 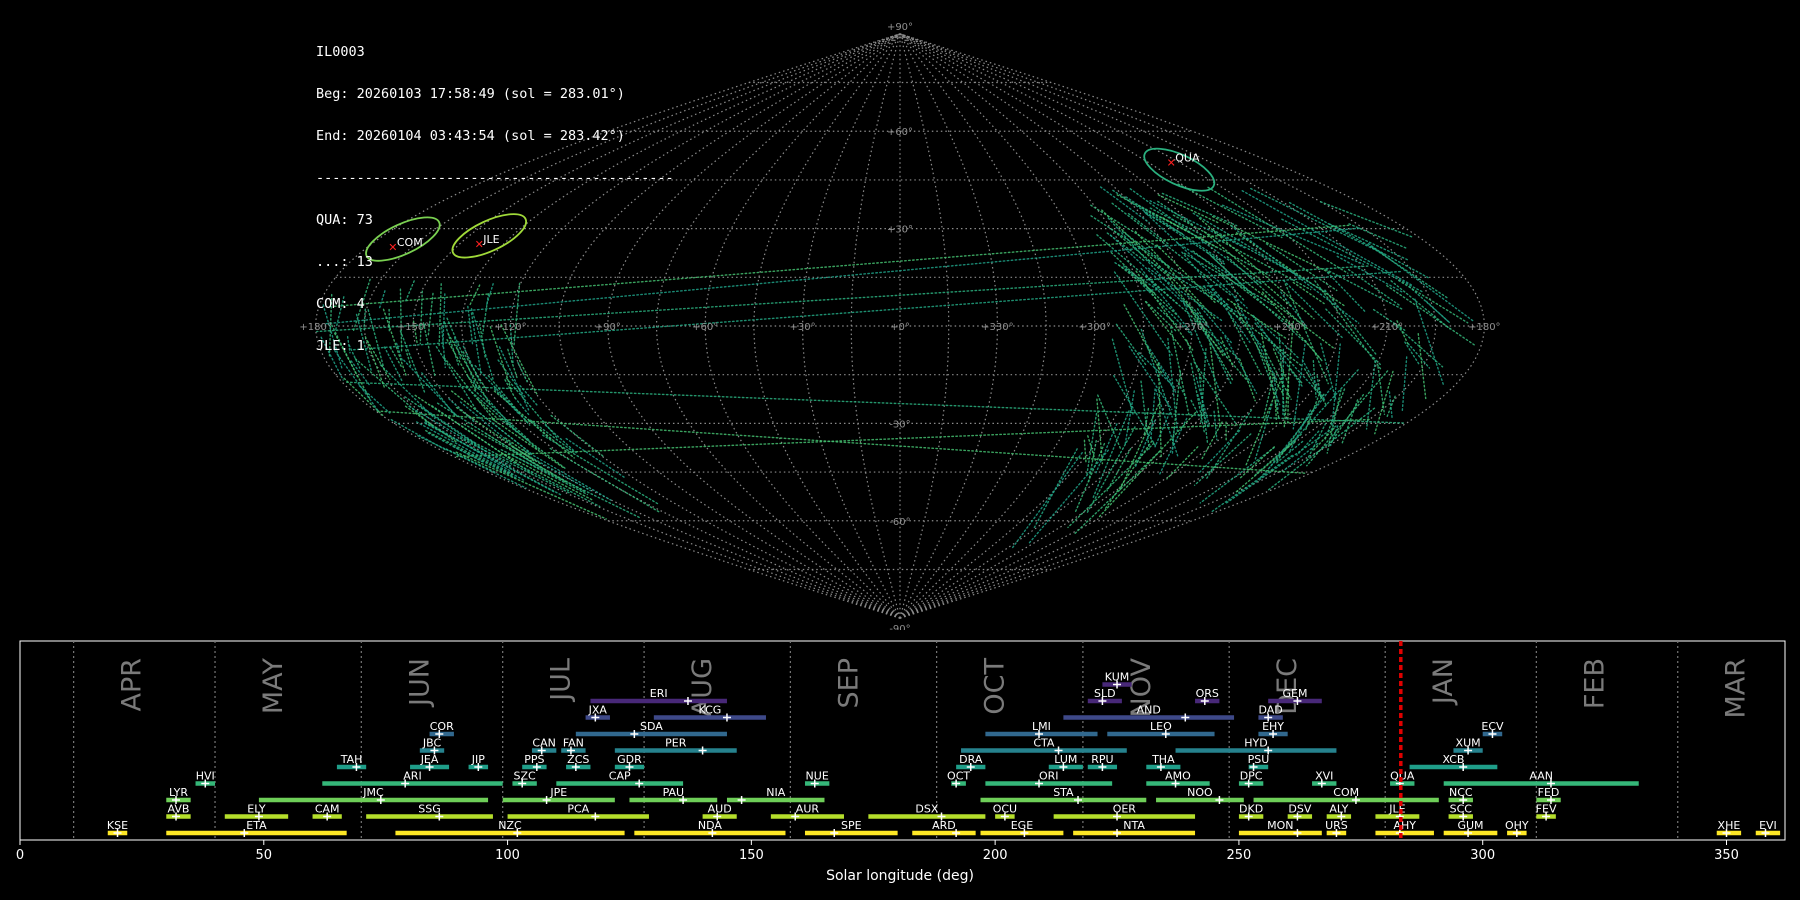 What do you see at coordinates (412, 776) in the screenshot?
I see `shower-label: ARI` at bounding box center [412, 776].